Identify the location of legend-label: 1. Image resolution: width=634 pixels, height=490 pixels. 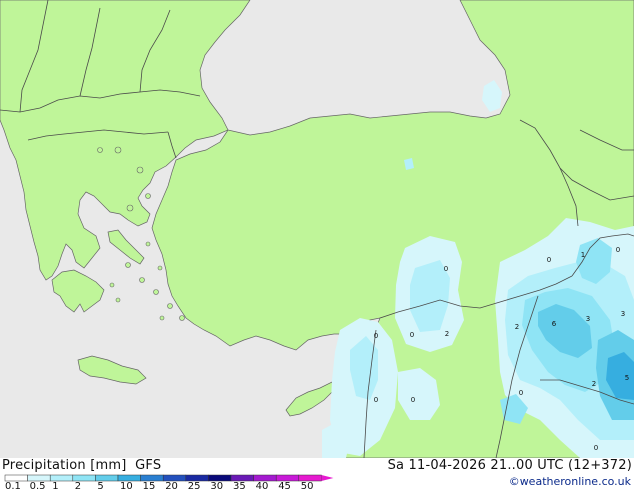
(55, 485).